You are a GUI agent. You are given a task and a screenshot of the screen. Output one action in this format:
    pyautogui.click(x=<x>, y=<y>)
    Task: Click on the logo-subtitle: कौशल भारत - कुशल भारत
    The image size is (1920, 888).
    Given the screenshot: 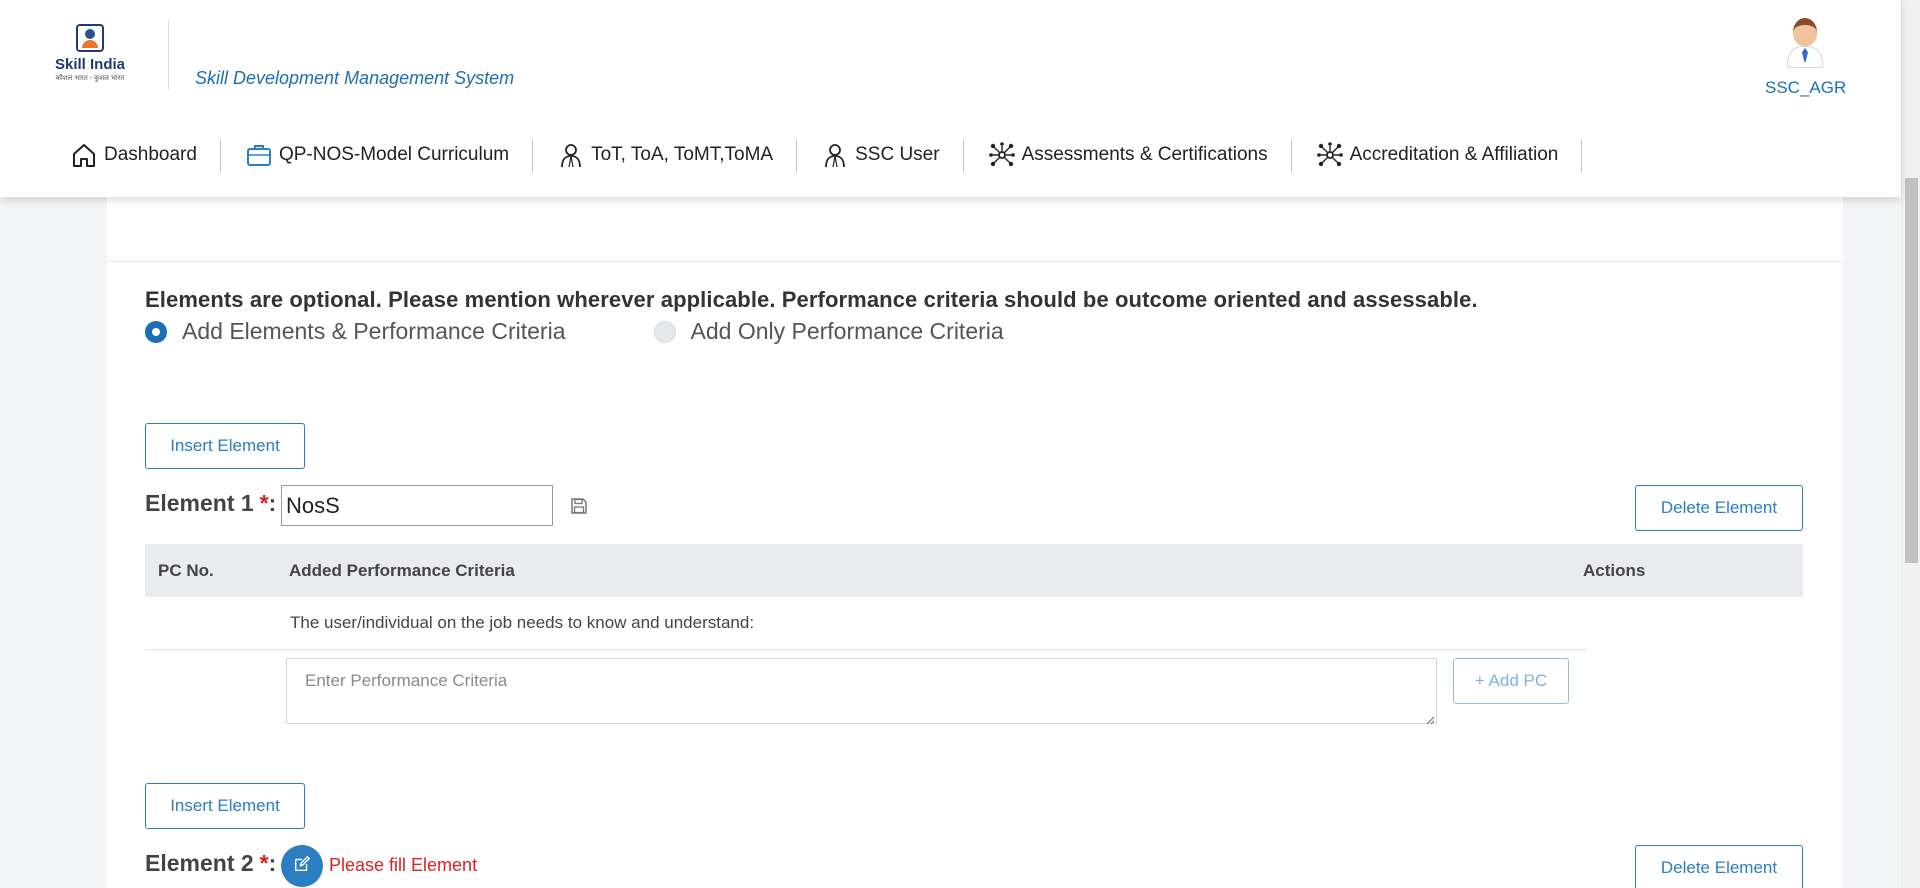 What is the action you would take?
    pyautogui.click(x=90, y=78)
    